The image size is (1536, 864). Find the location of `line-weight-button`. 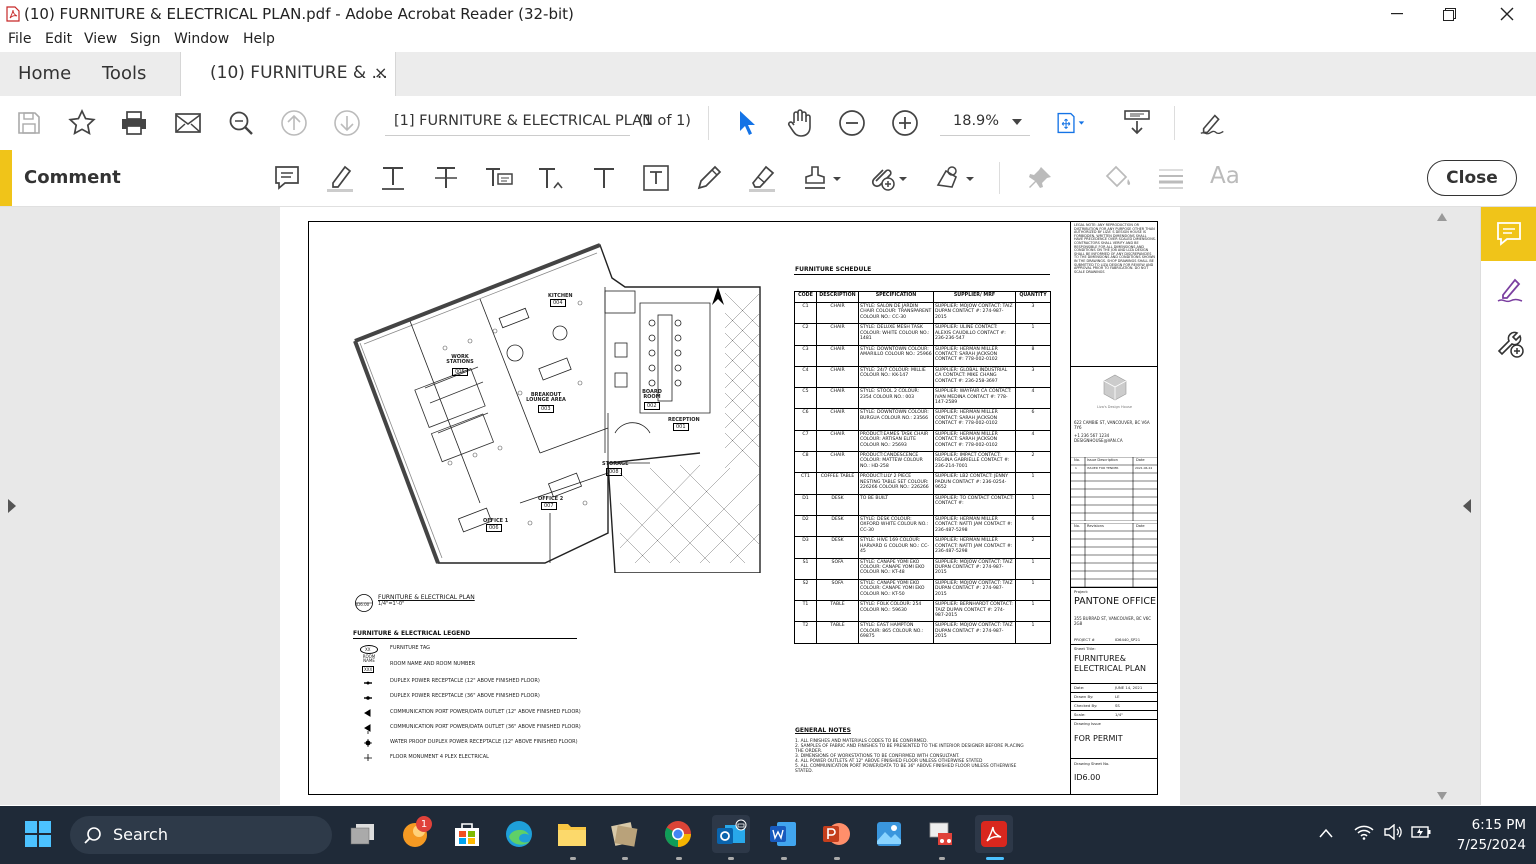

line-weight-button is located at coordinates (1171, 178).